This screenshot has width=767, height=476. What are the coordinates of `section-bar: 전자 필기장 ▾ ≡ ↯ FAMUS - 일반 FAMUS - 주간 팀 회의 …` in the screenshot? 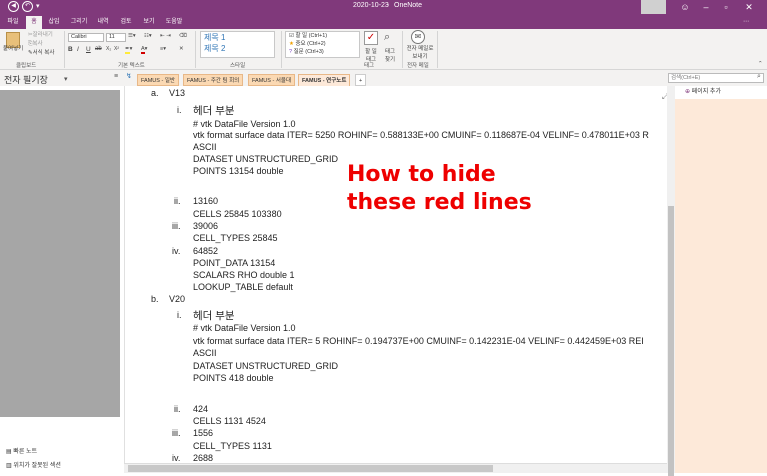 It's located at (383, 78).